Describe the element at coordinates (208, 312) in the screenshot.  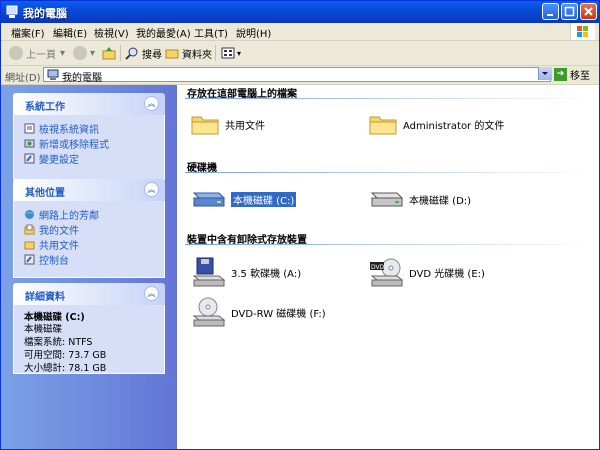
I see `dvd-rw-drive-icon` at that location.